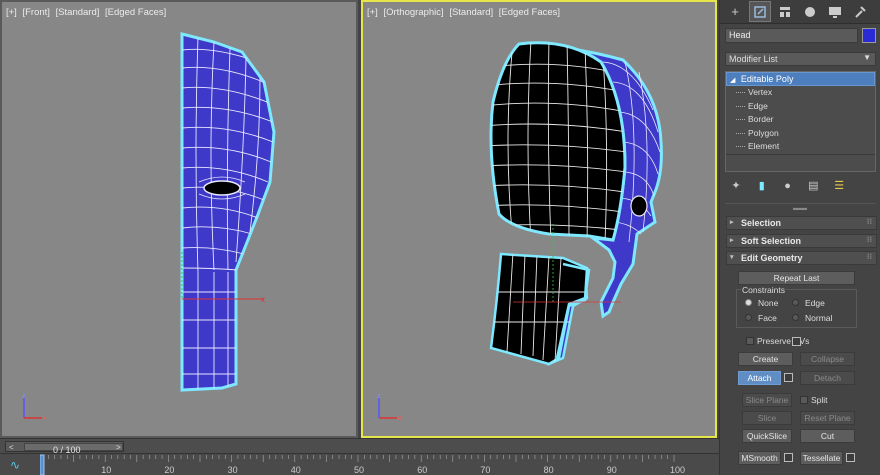  Describe the element at coordinates (804, 400) in the screenshot. I see `split-checkbox` at that location.